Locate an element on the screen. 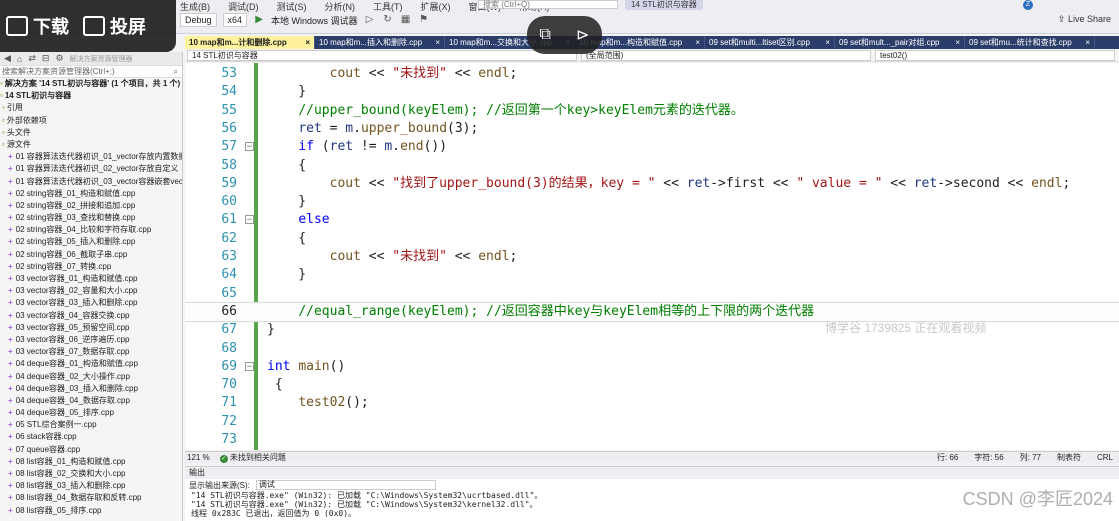  tree-item: ▫ 引用 is located at coordinates (91, 108).